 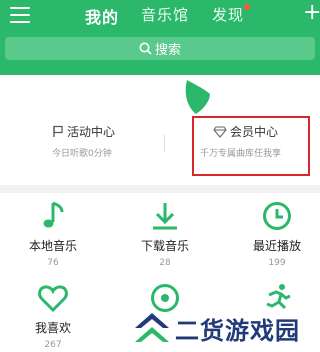 I want to click on grid-label: 下载音乐, so click(x=164, y=246).